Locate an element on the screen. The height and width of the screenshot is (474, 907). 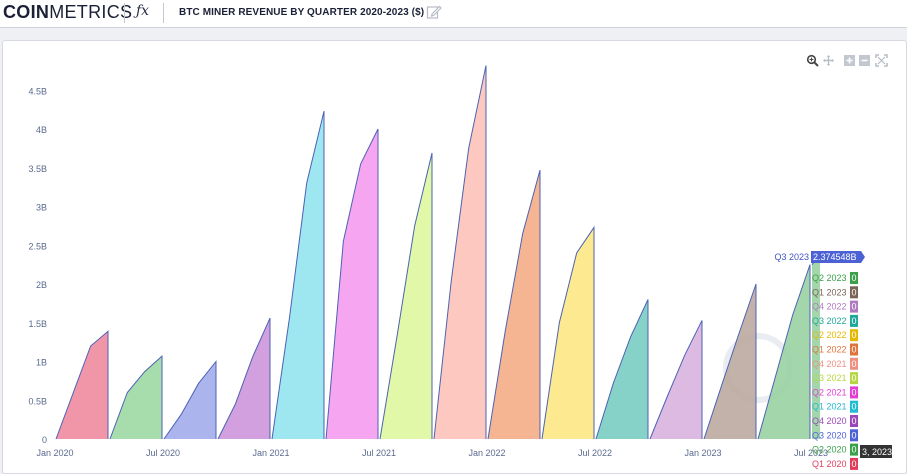
hover-value-pointer is located at coordinates (863, 257).